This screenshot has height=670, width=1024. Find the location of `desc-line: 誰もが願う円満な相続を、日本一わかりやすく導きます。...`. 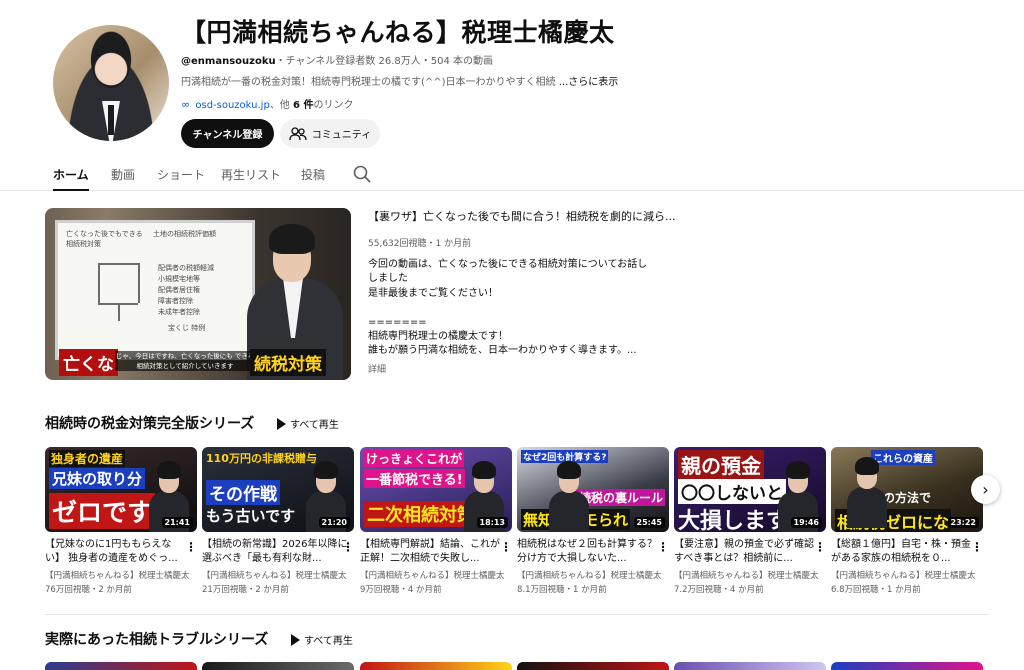

desc-line: 誰もが願う円満な相続を、日本一わかりやすく導きます。... is located at coordinates (502, 351).